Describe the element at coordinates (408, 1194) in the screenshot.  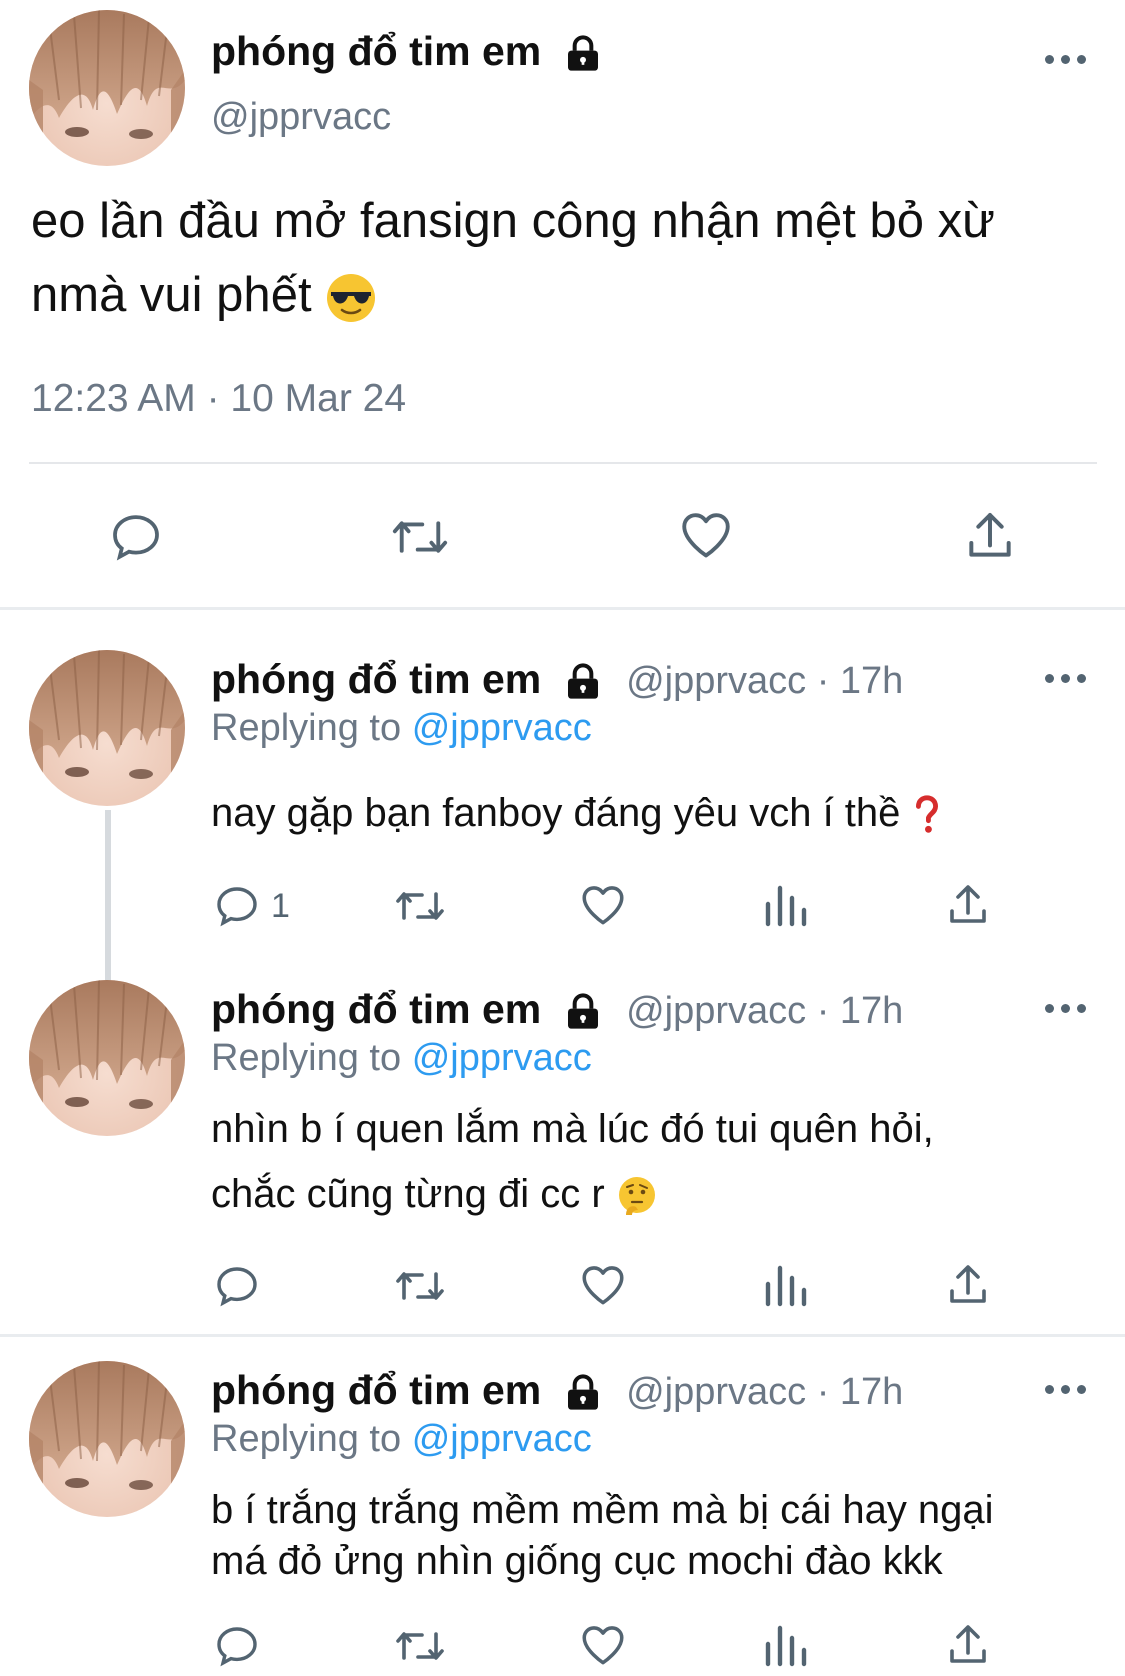
I see `reply-text-line2: chắc cũng từng đi cc r` at that location.